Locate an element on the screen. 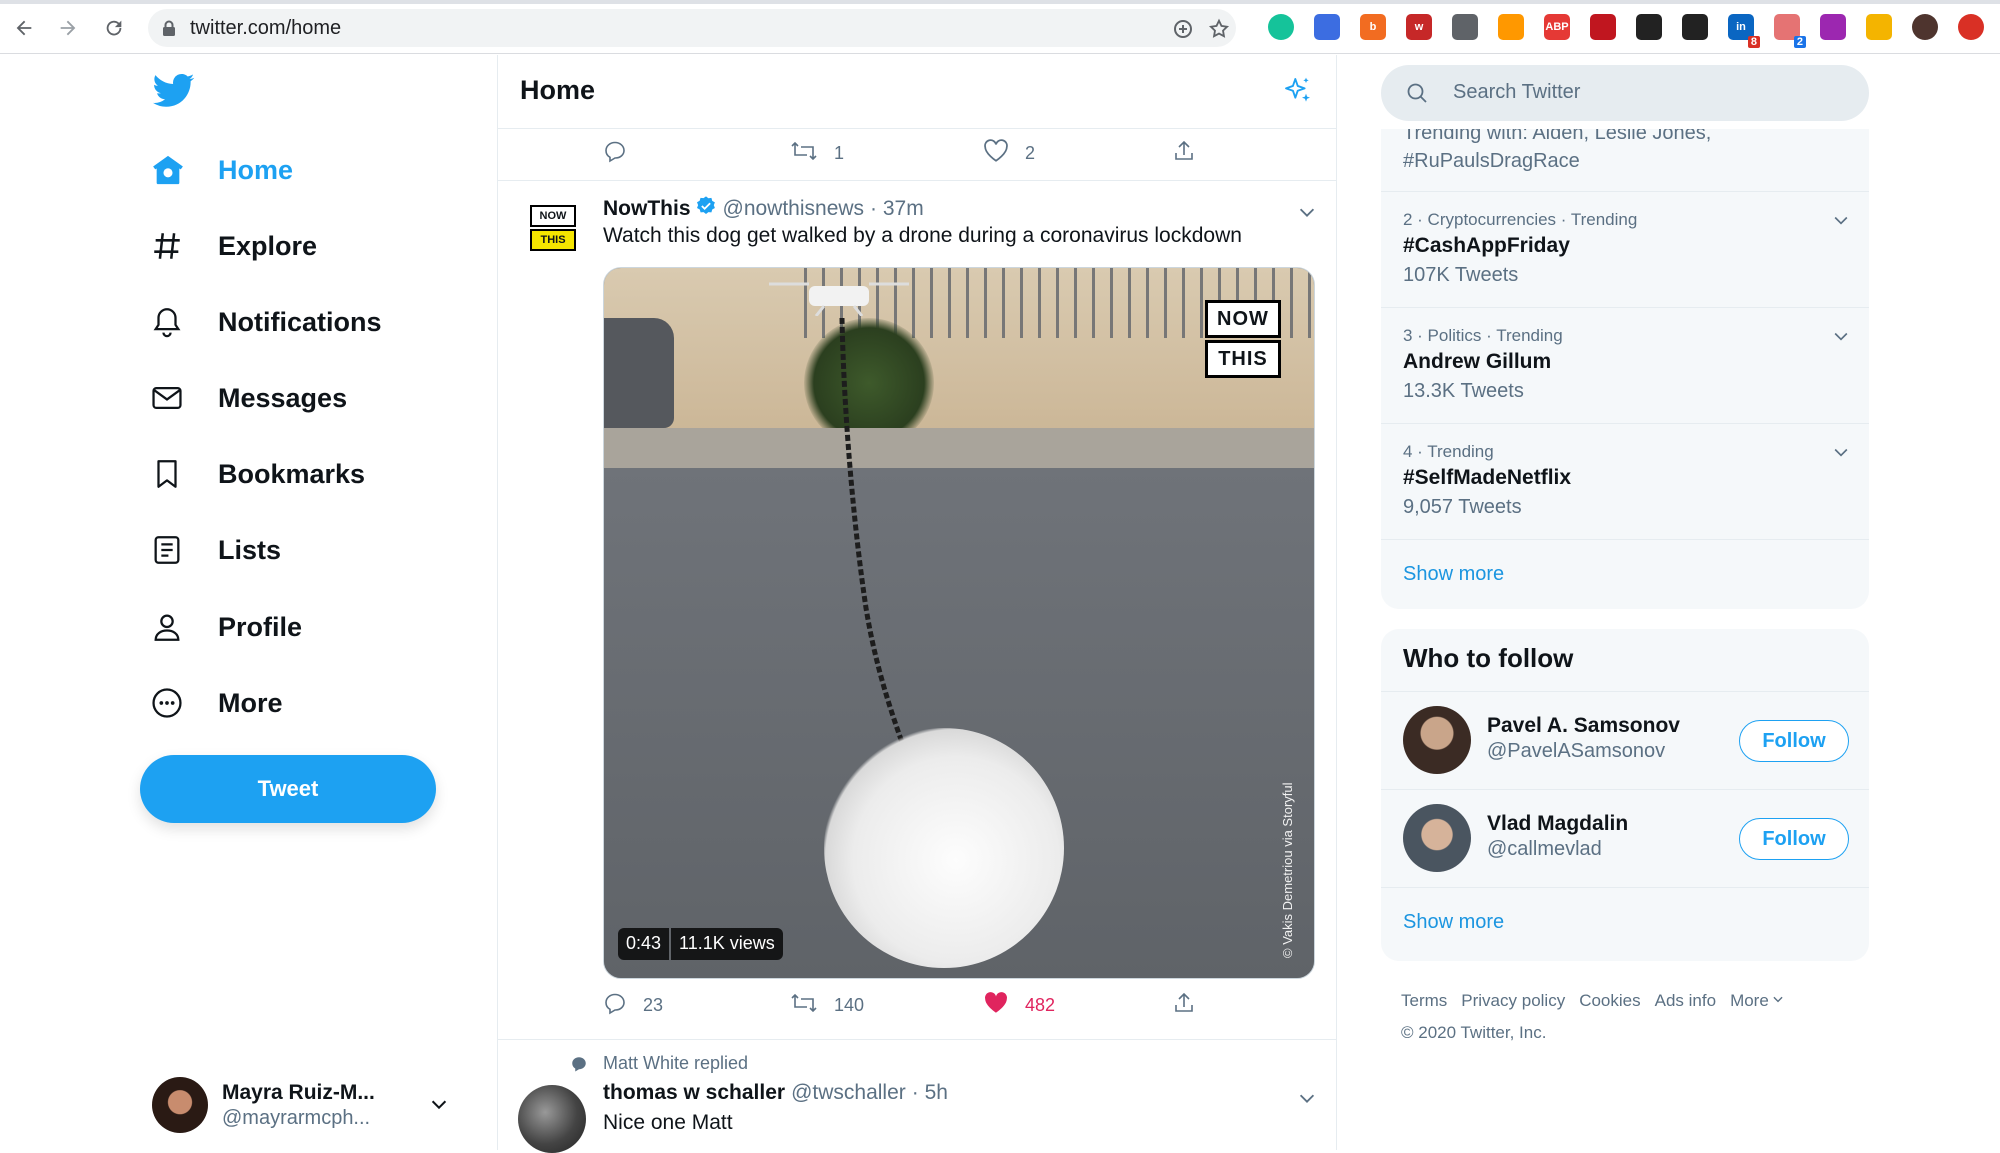 This screenshot has width=2000, height=1153. play-extension-icon is located at coordinates (1465, 27).